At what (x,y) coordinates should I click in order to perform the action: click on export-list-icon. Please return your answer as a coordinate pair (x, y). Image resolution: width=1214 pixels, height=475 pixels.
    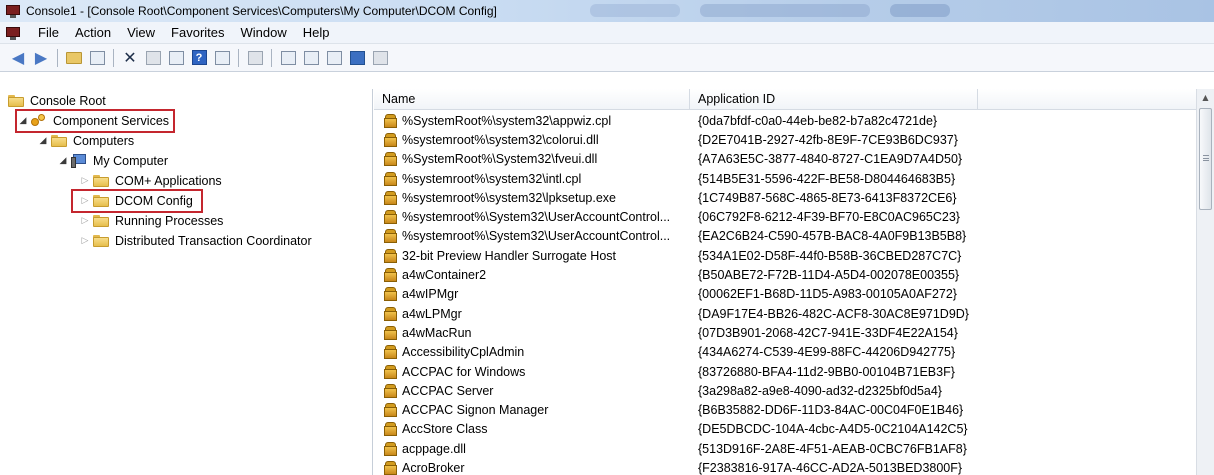
    Looking at the image, I should click on (255, 57).